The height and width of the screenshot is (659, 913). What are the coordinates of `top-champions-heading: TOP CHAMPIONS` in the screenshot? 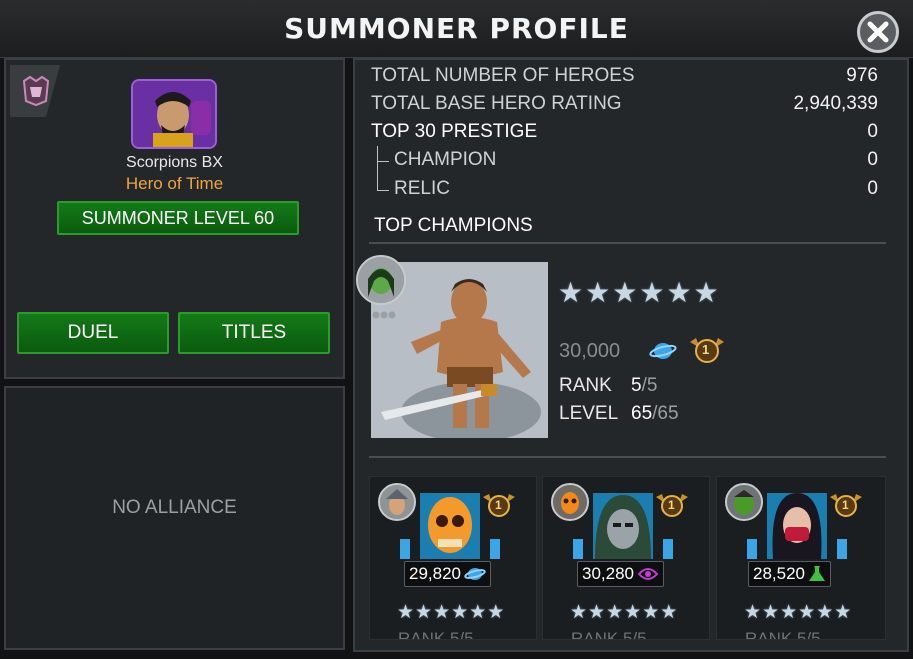 It's located at (453, 225).